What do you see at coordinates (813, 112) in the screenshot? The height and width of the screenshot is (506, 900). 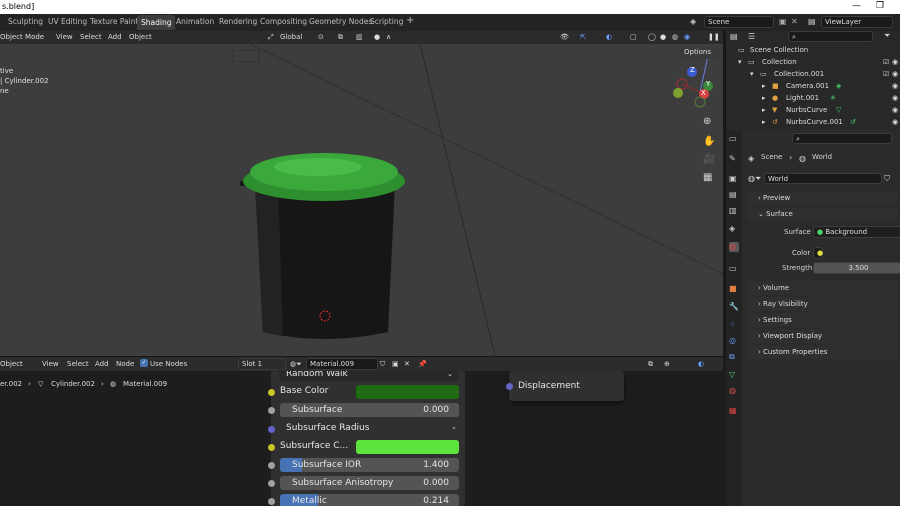 I see `list-item: ▸ ▼ NurbsCurve ▽ ◉` at bounding box center [813, 112].